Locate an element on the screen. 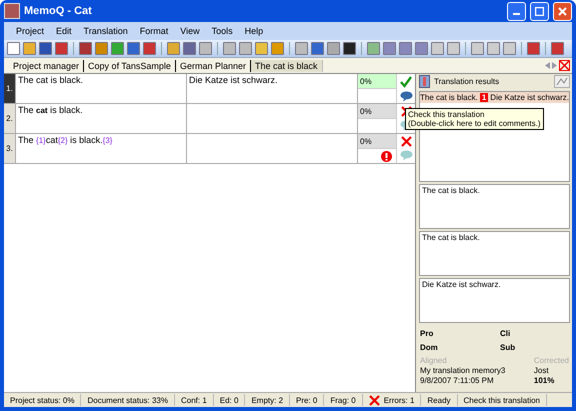 This screenshot has width=576, height=411. rank-badge: 1 is located at coordinates (484, 97).